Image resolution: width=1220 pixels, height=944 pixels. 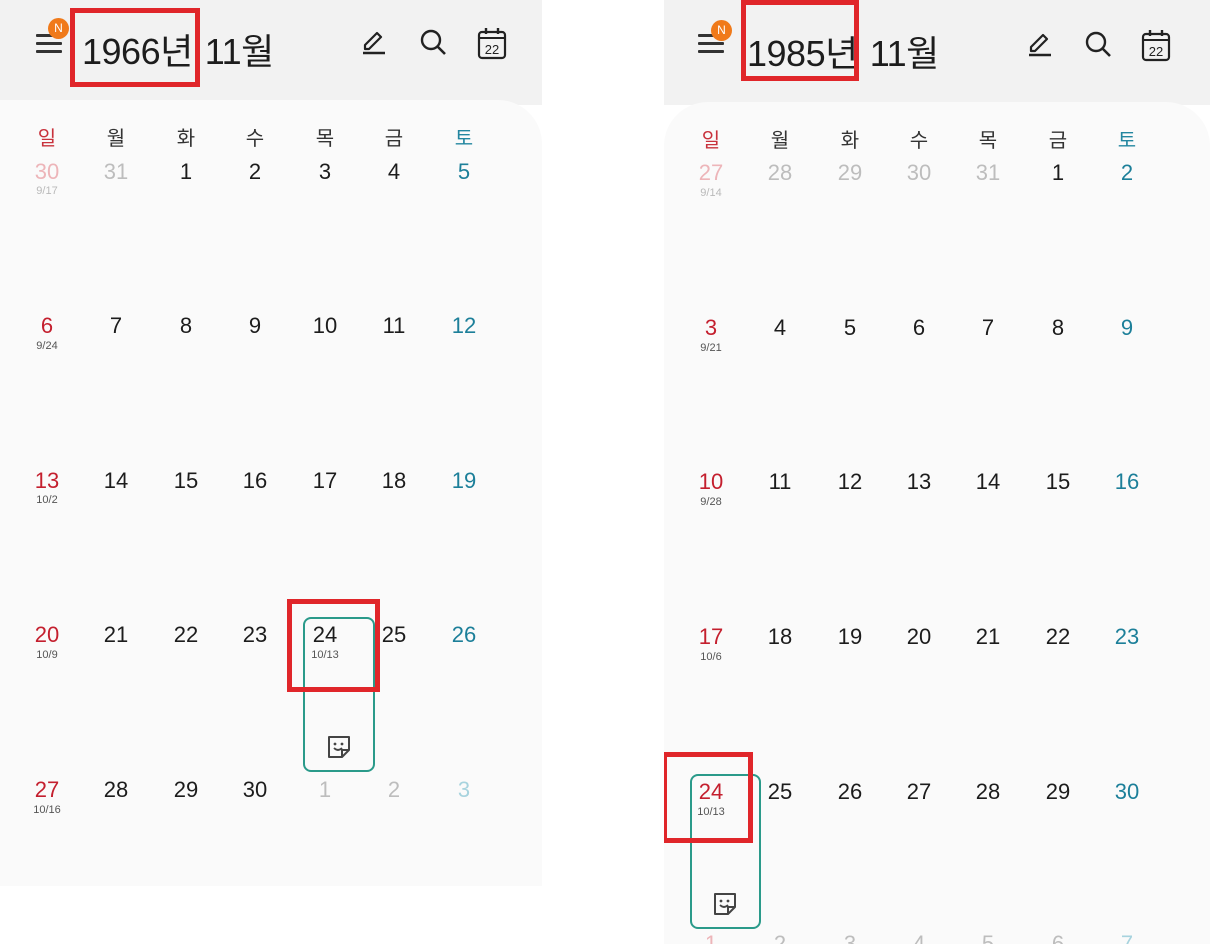 What do you see at coordinates (711, 141) in the screenshot?
I see `weekday-sun: 일` at bounding box center [711, 141].